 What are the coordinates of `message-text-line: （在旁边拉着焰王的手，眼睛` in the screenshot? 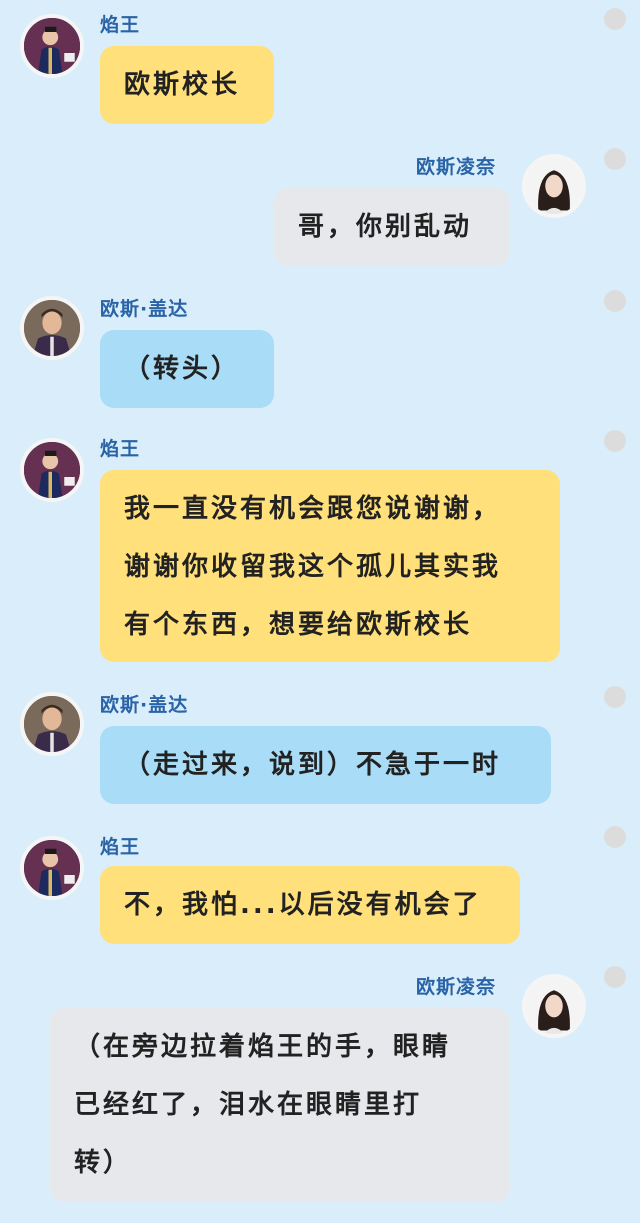 It's located at (263, 1047).